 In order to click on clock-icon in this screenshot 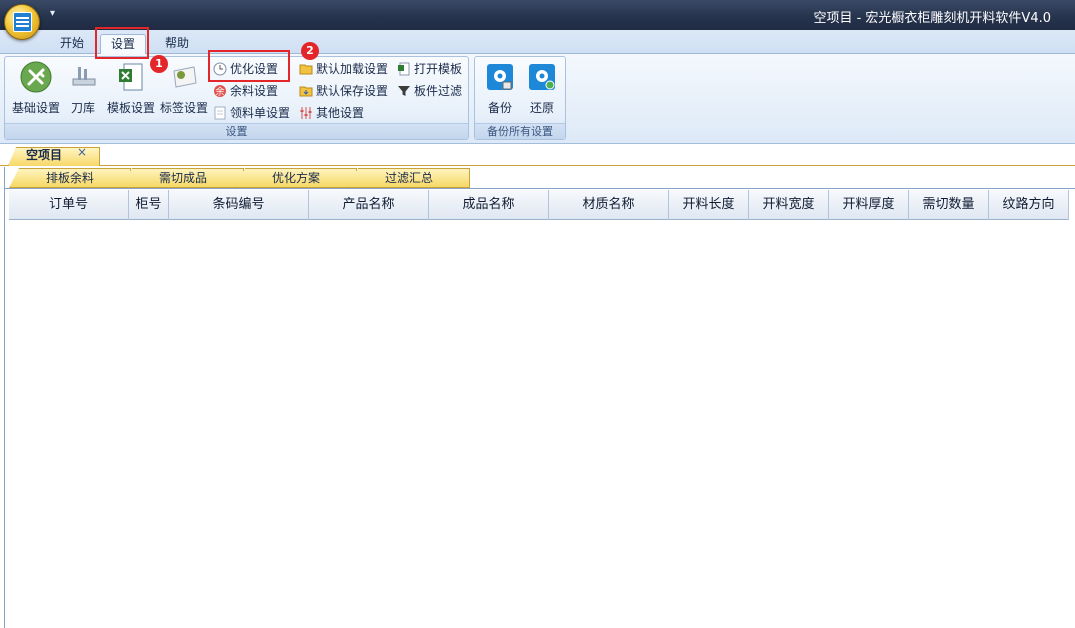, I will do `click(220, 69)`.